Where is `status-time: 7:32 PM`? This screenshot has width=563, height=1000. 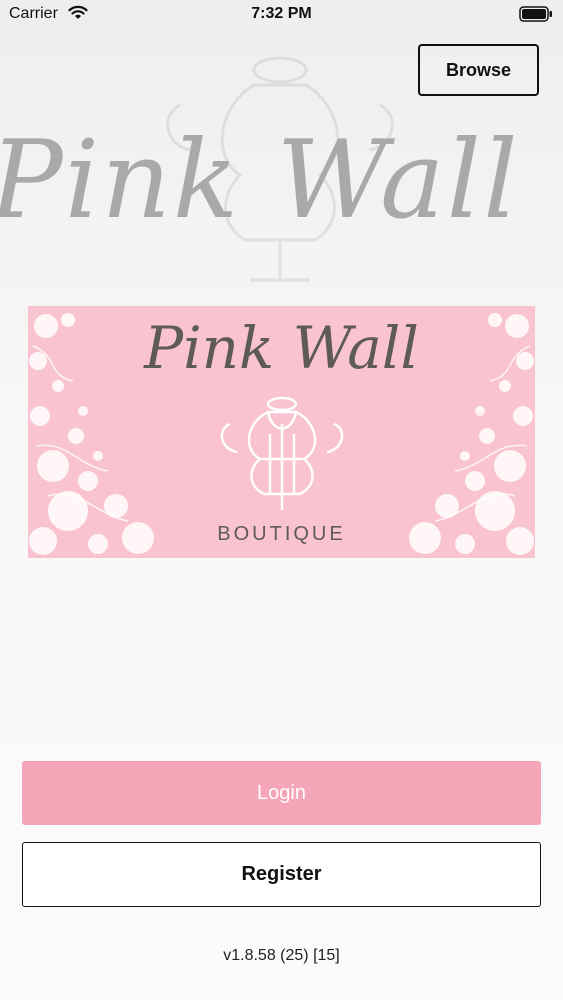
status-time: 7:32 PM is located at coordinates (281, 13).